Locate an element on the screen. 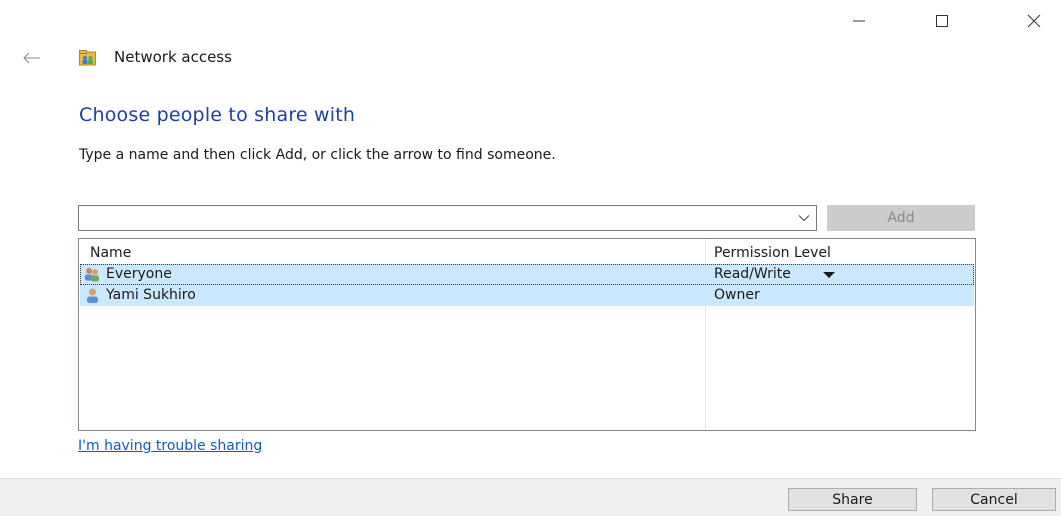 The image size is (1061, 516). user-icon is located at coordinates (92, 295).